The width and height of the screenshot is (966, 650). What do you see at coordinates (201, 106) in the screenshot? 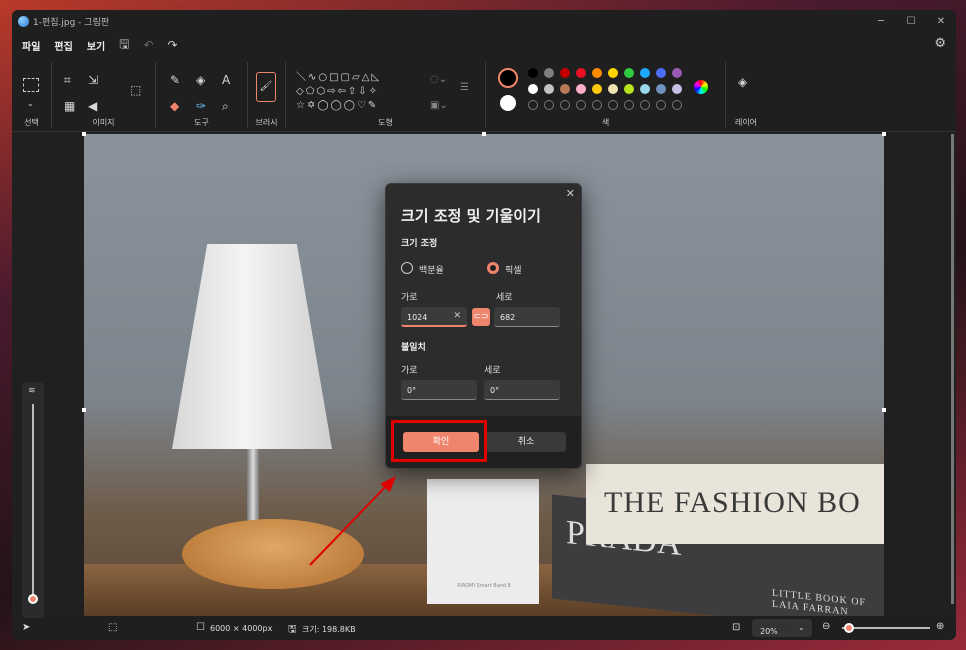
I see `color-picker-icon: ✑` at bounding box center [201, 106].